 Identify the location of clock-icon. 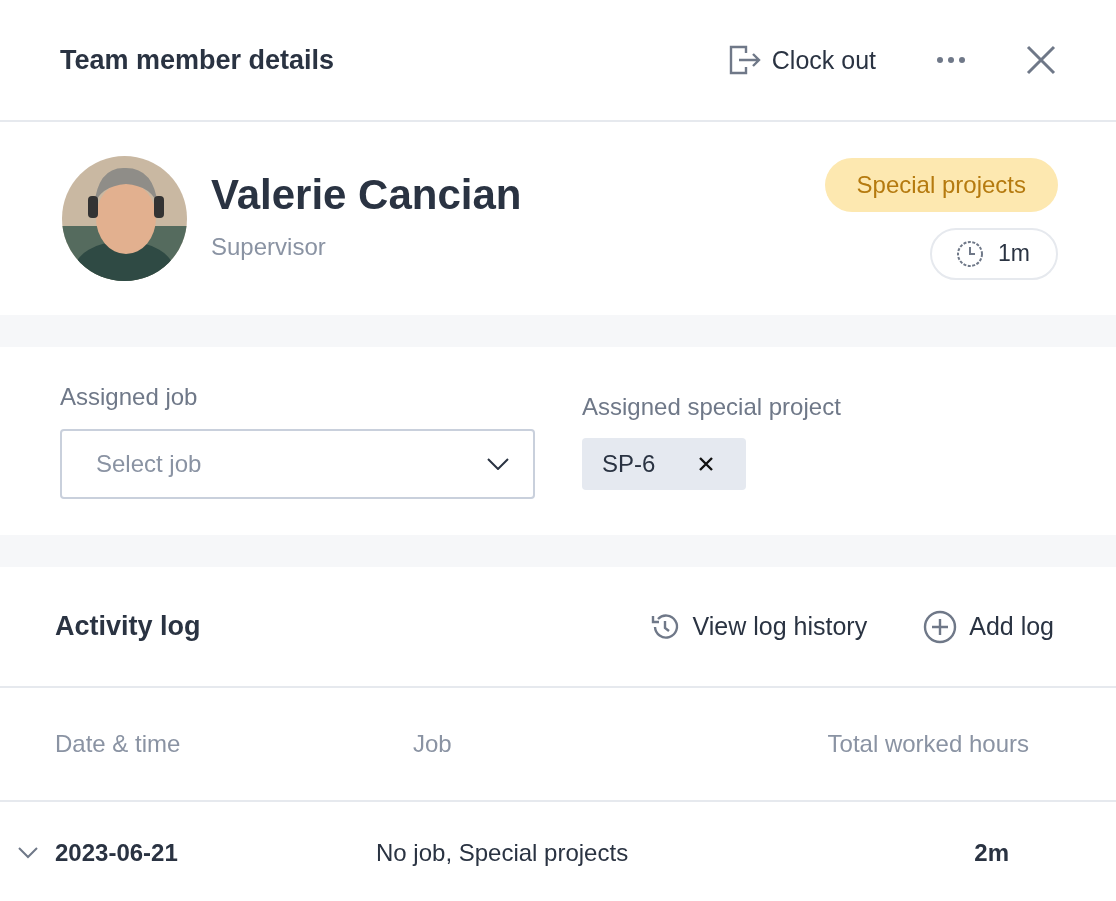
(970, 253).